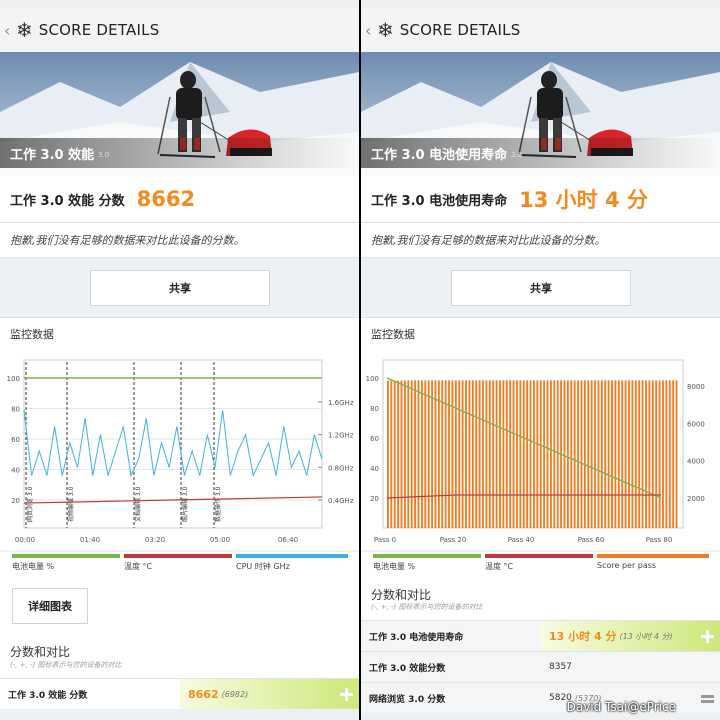 The image size is (720, 720). Describe the element at coordinates (220, 540) in the screenshot. I see `x-tick-label: 05:00` at that location.